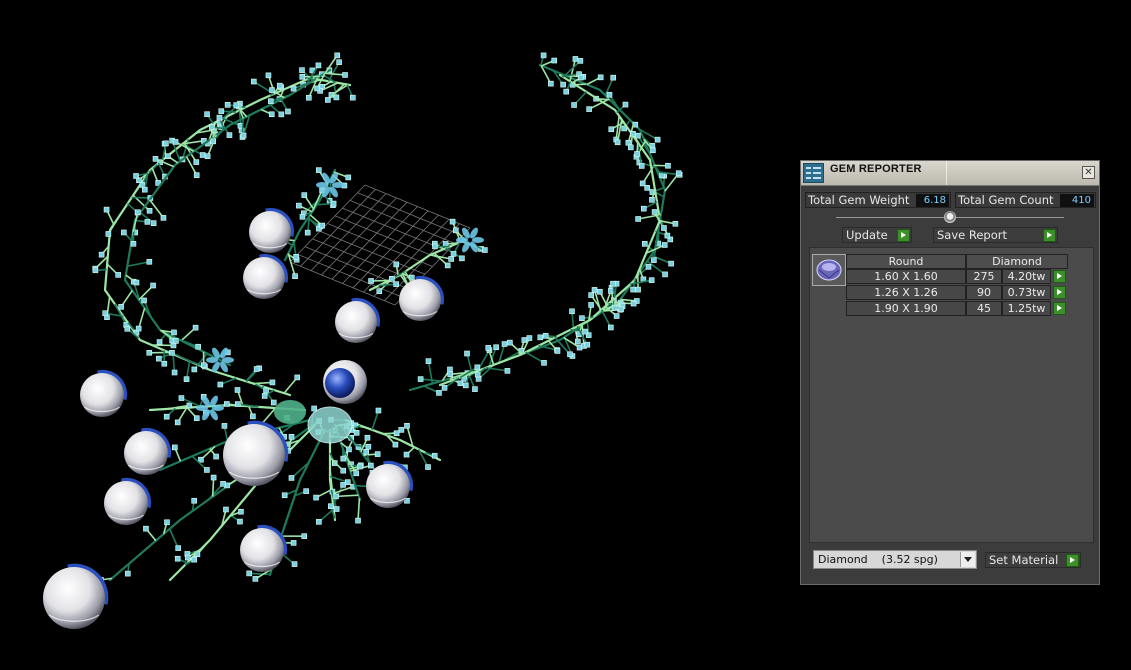 Image resolution: width=1131 pixels, height=670 pixels. What do you see at coordinates (1017, 261) in the screenshot?
I see `column-header-material: Diamond` at bounding box center [1017, 261].